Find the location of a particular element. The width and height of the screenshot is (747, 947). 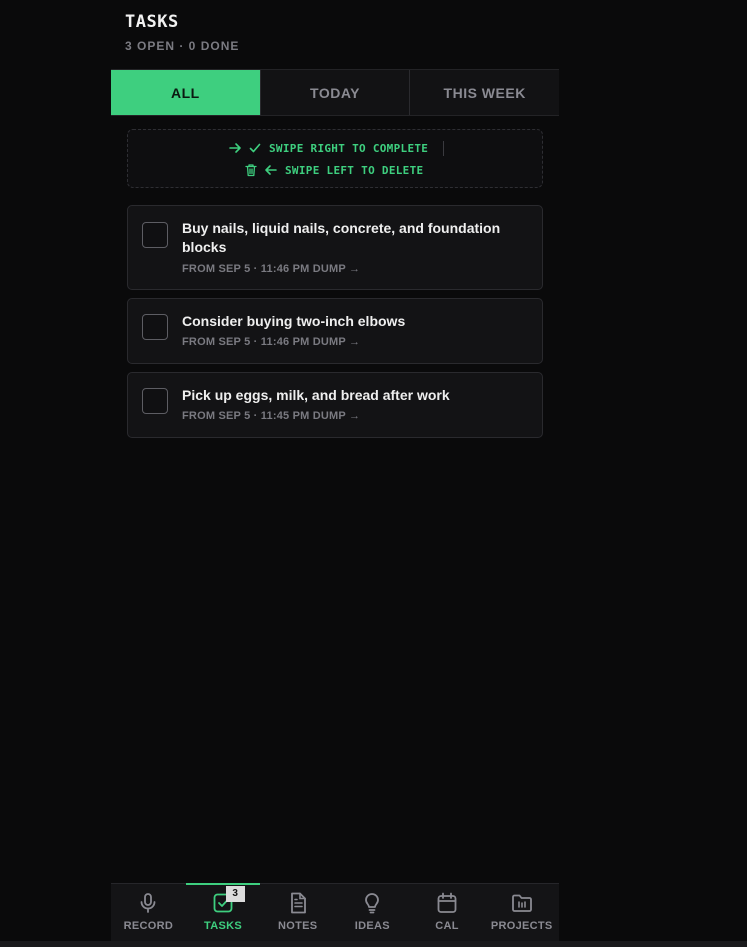

nav-tasks: 3 TASKS is located at coordinates (223, 912).